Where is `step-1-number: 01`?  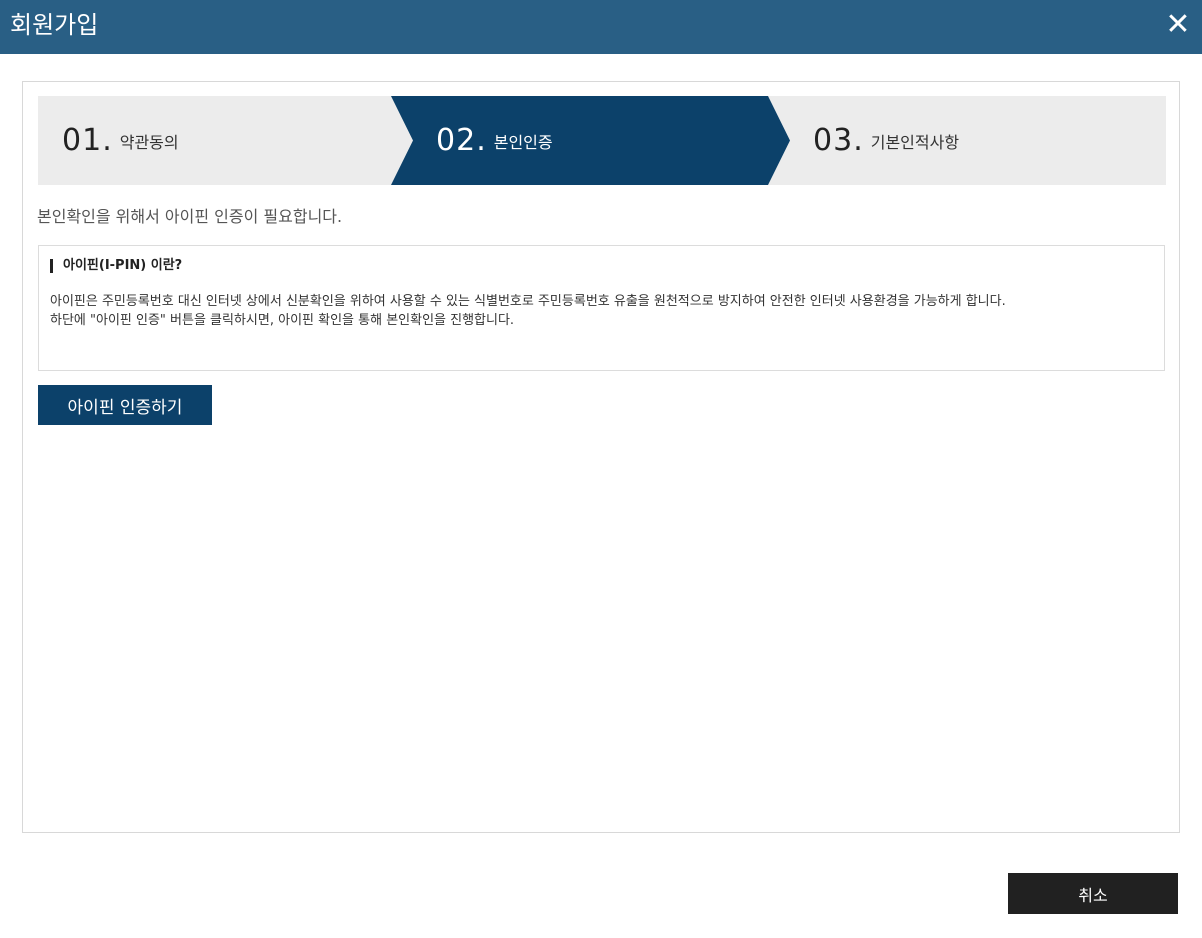 step-1-number: 01 is located at coordinates (82, 140).